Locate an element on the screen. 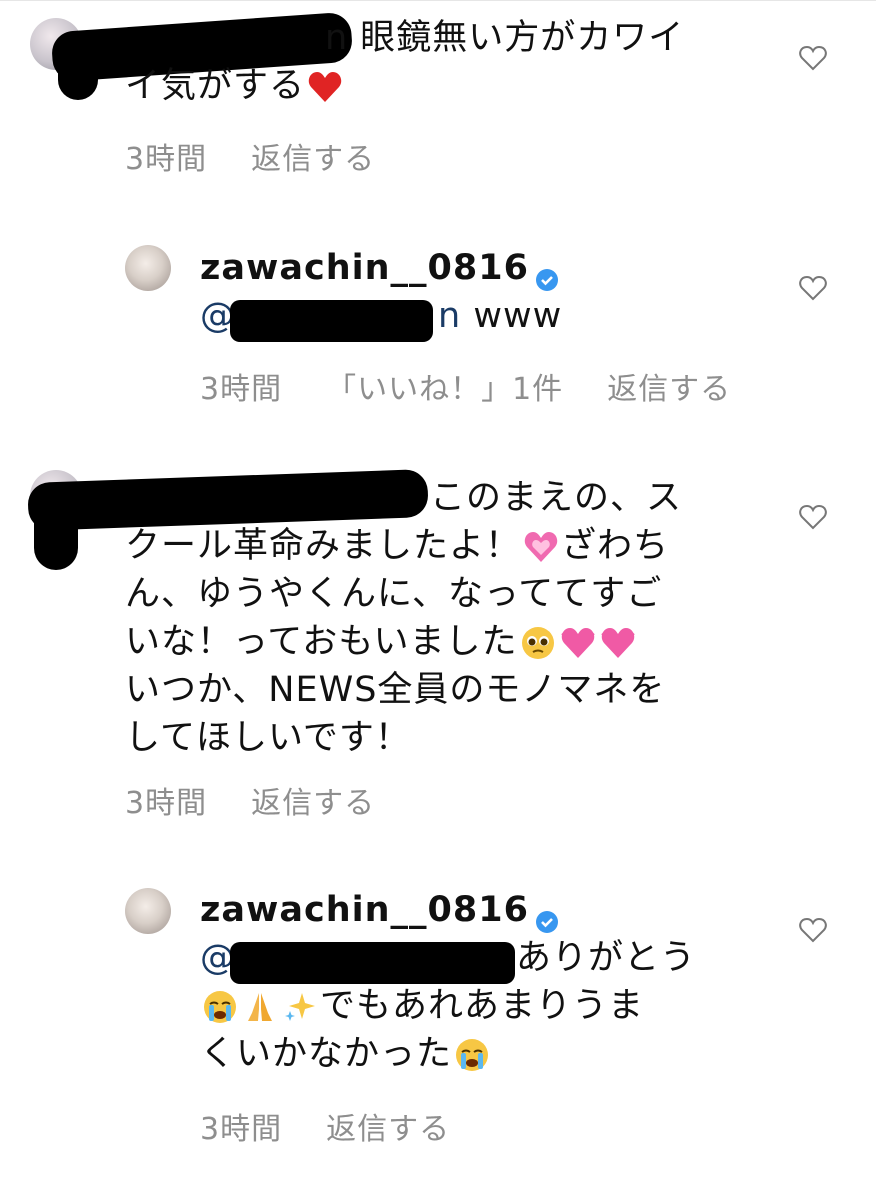  folded-hands-emoji is located at coordinates (260, 1007).